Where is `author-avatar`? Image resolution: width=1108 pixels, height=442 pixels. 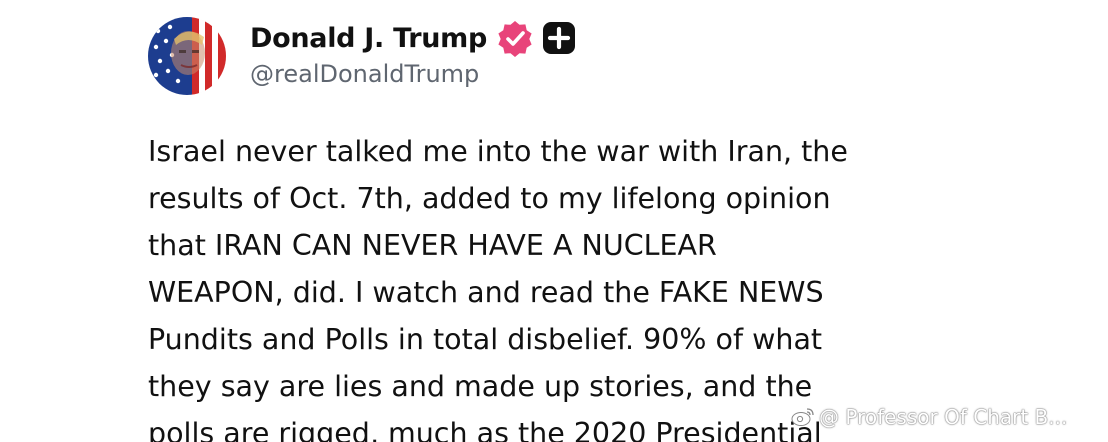 author-avatar is located at coordinates (187, 56).